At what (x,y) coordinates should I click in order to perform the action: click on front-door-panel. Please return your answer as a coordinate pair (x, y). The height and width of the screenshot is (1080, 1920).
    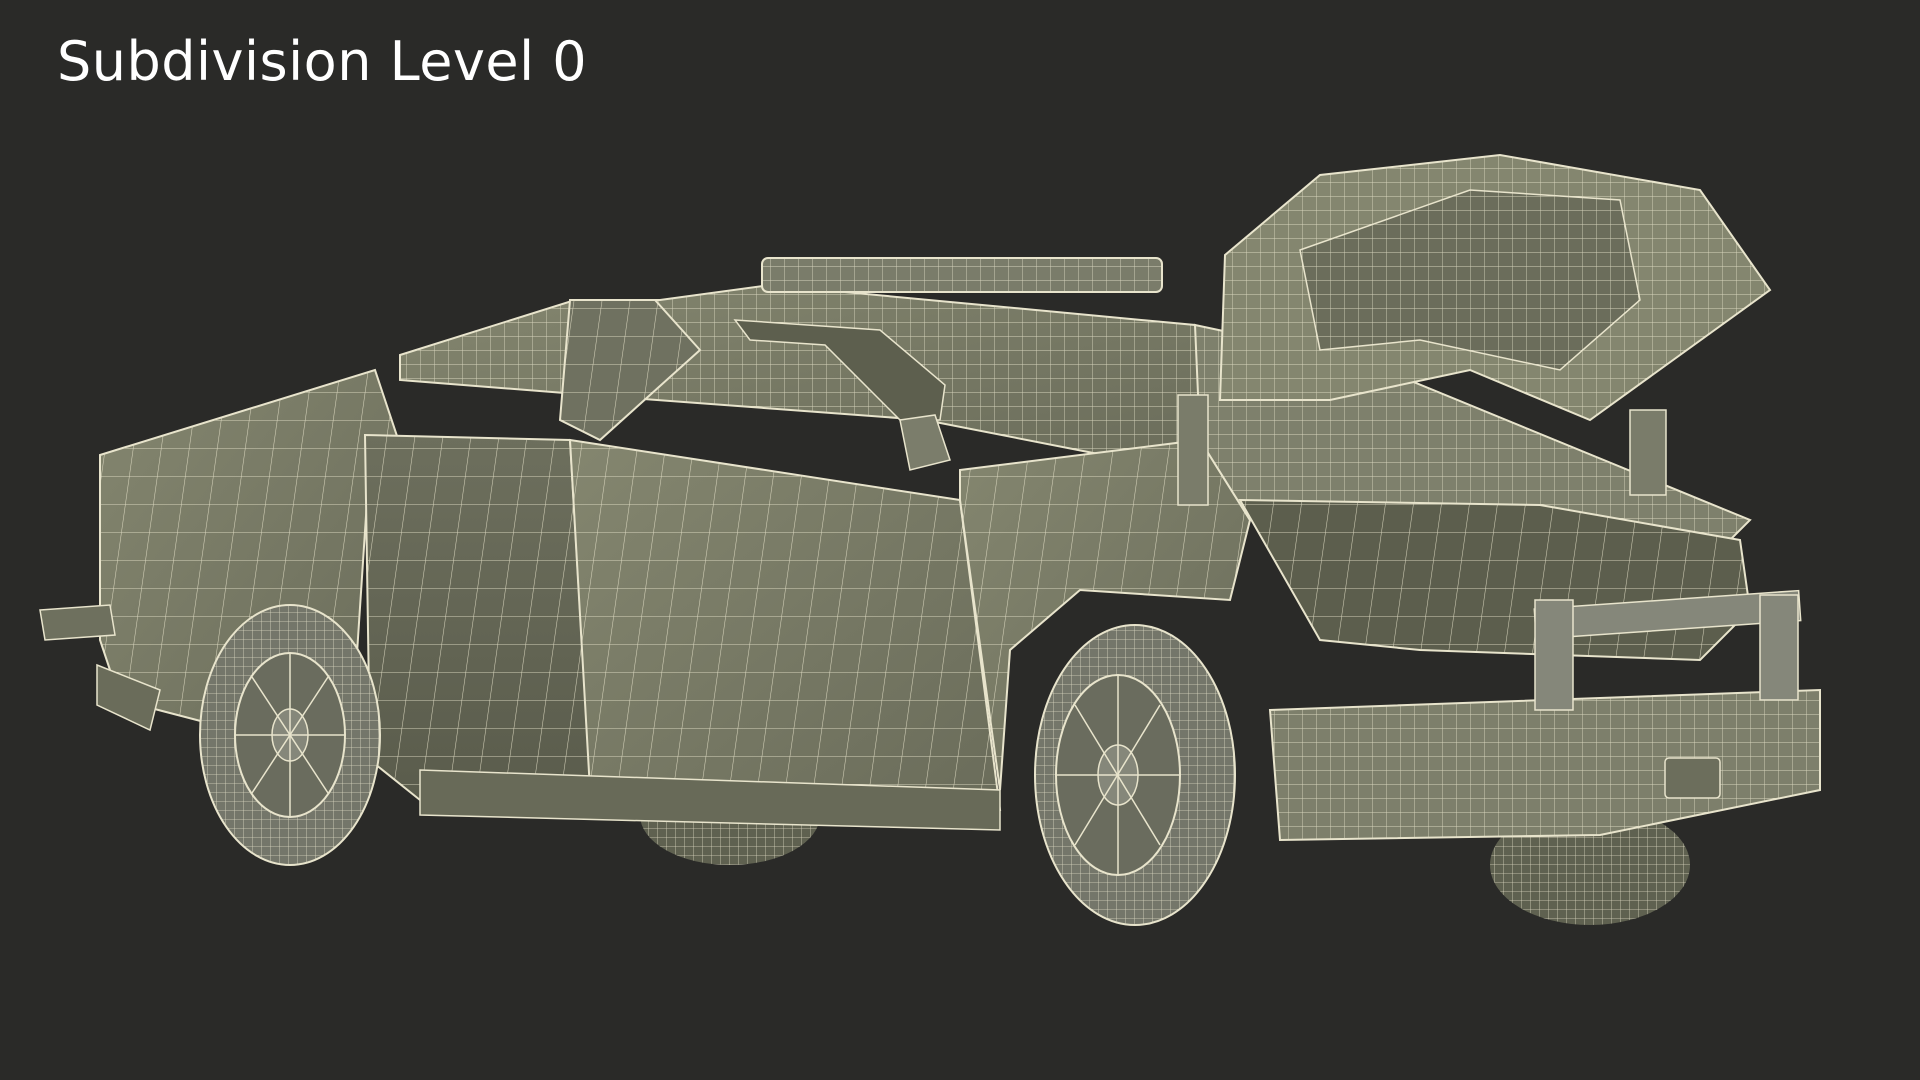
    Looking at the image, I should click on (785, 613).